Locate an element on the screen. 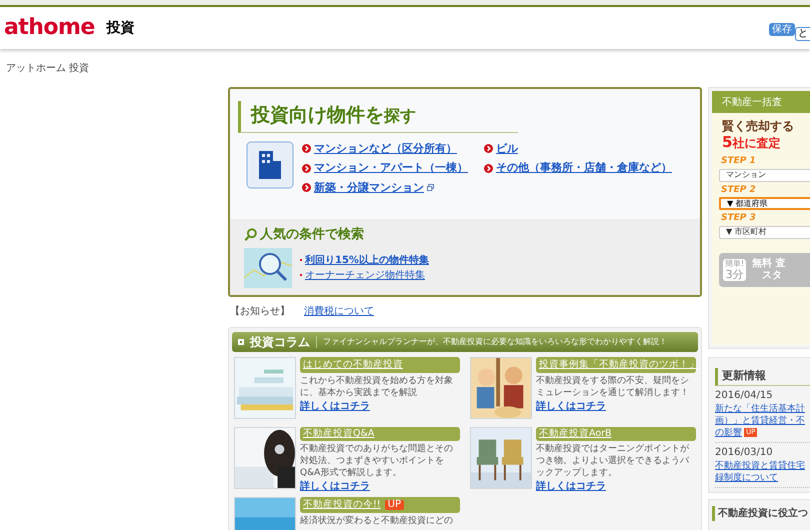 Image resolution: width=810 pixels, height=530 pixels. column-title: 投資コラム is located at coordinates (280, 342).